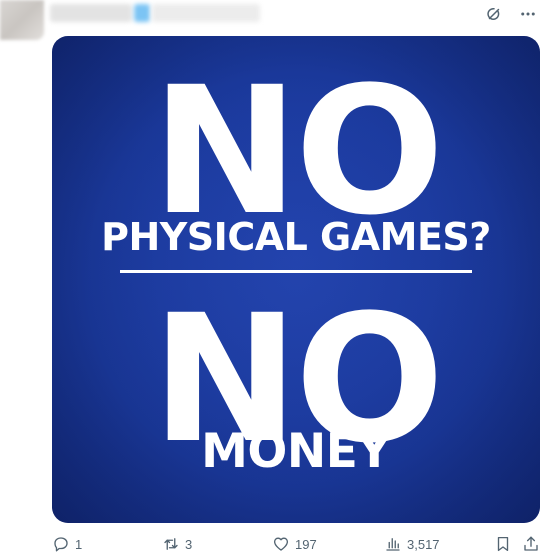 This screenshot has width=550, height=558. I want to click on share-icon, so click(531, 543).